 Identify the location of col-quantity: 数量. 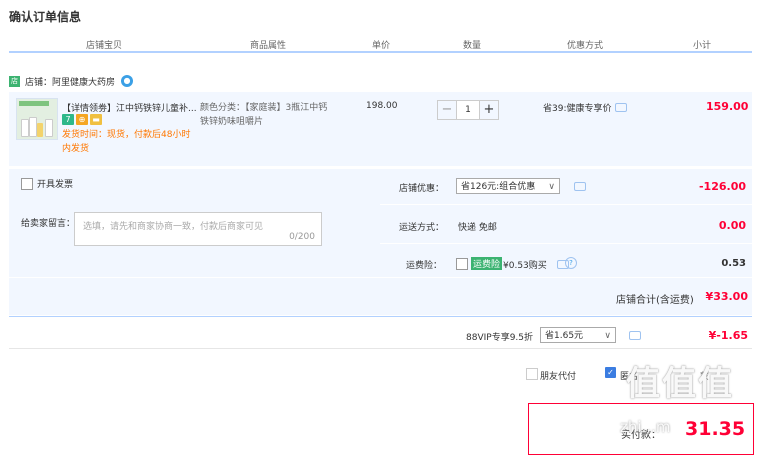
(472, 46).